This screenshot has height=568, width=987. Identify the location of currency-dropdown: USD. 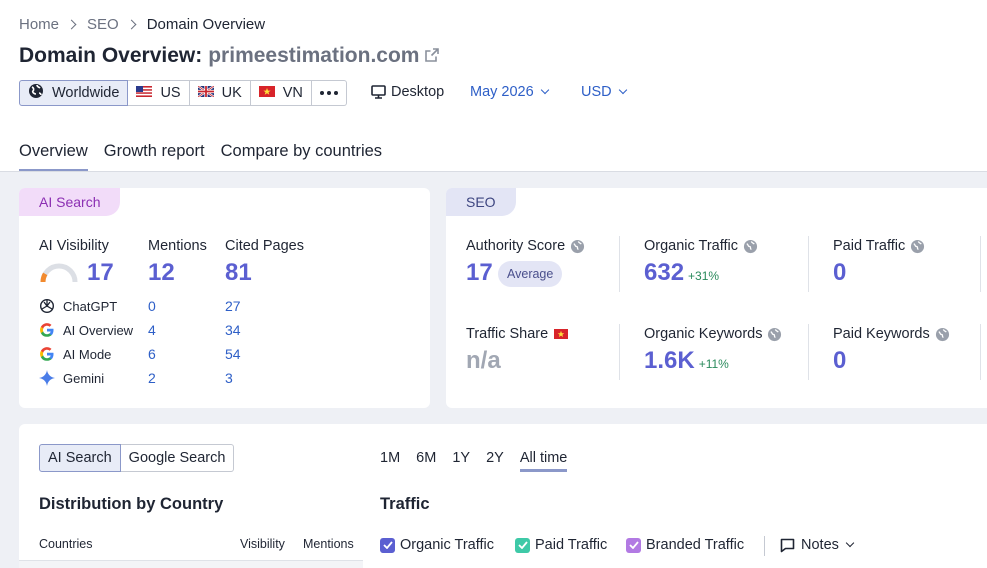
(604, 92).